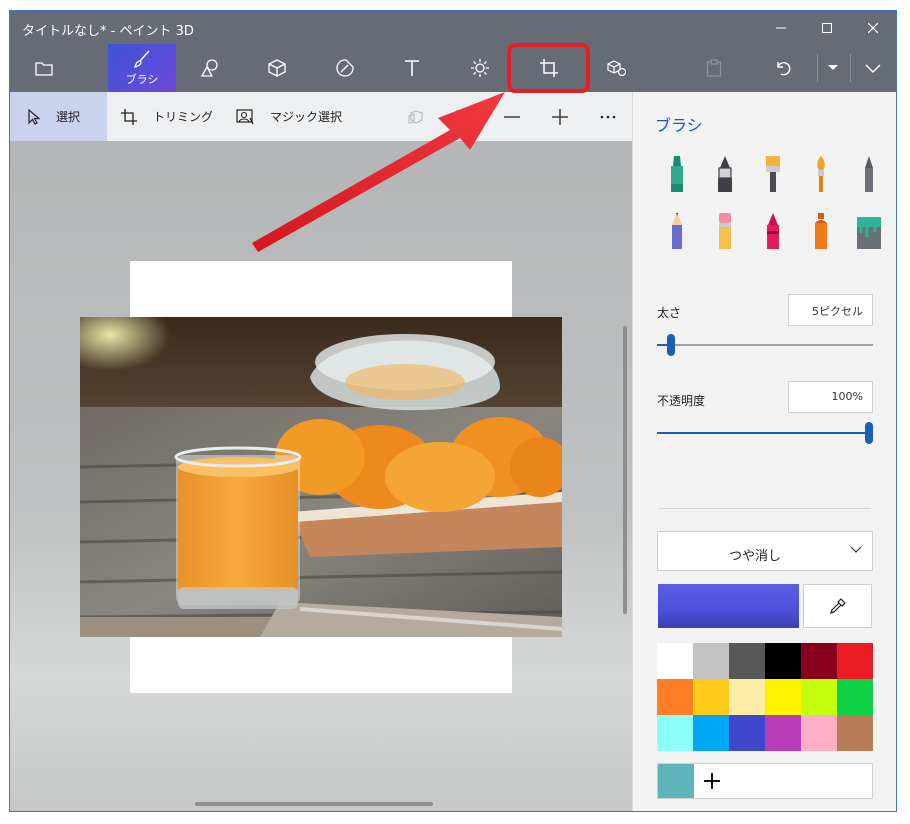 The height and width of the screenshot is (824, 910). Describe the element at coordinates (827, 27) in the screenshot. I see `maximize-button` at that location.